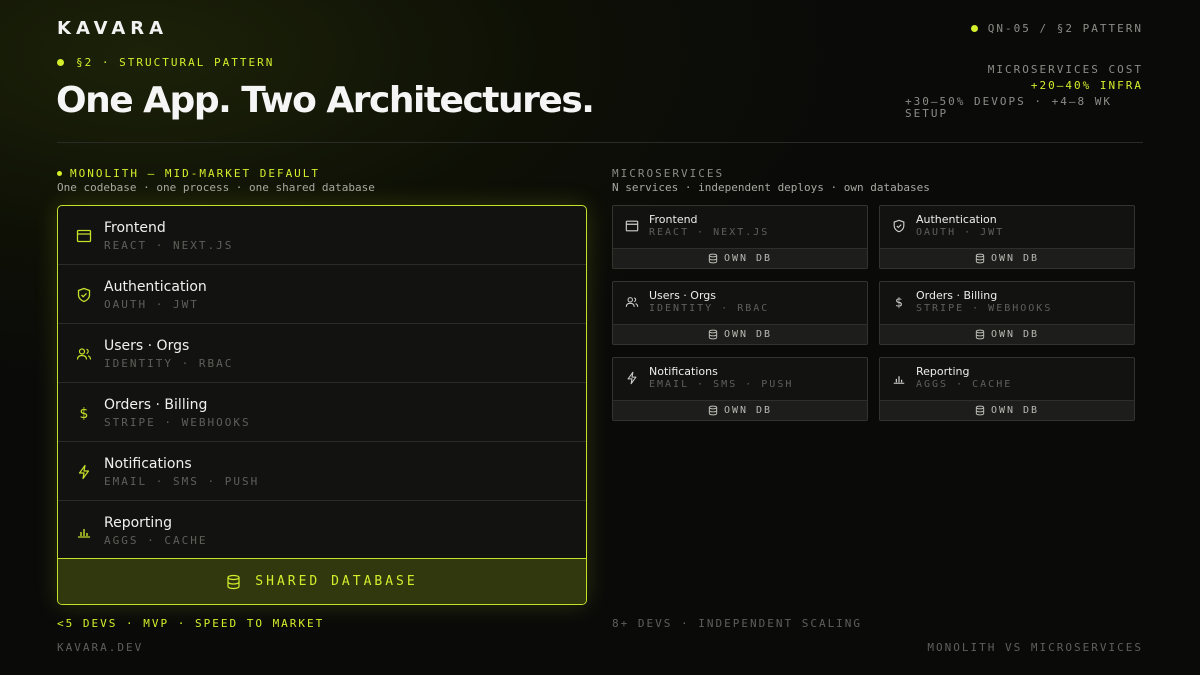 This screenshot has height=675, width=1200. Describe the element at coordinates (682, 295) in the screenshot. I see `service-name: Users · Orgs` at that location.